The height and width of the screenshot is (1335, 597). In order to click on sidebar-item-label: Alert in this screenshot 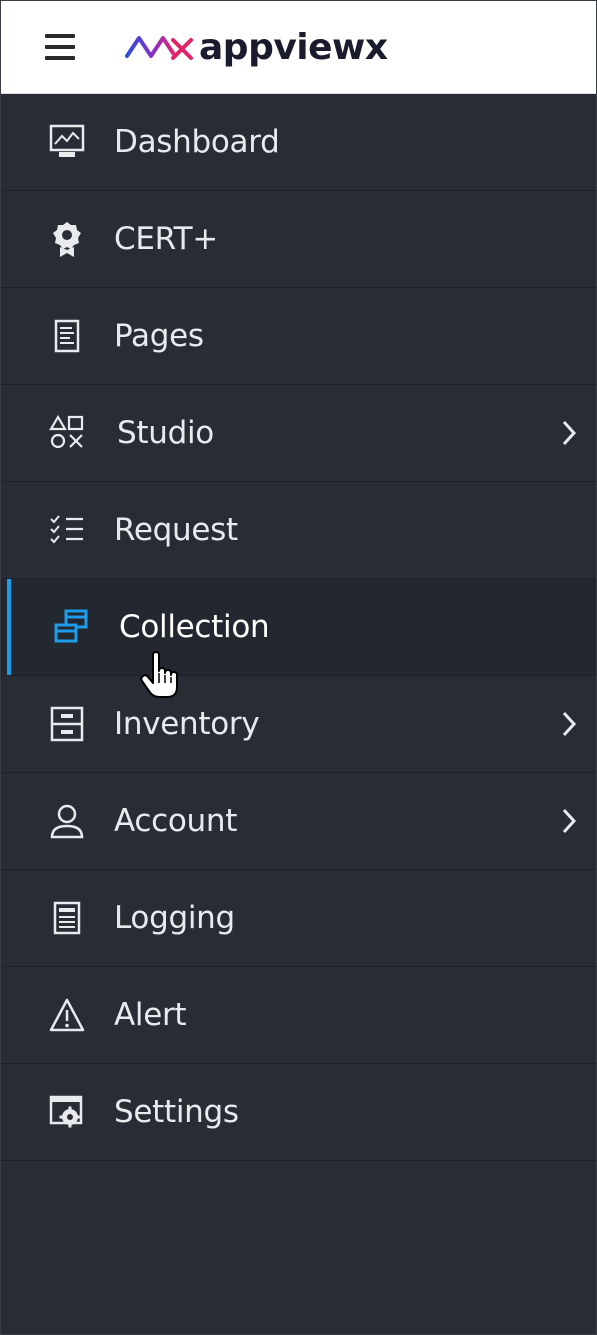, I will do `click(150, 1015)`.